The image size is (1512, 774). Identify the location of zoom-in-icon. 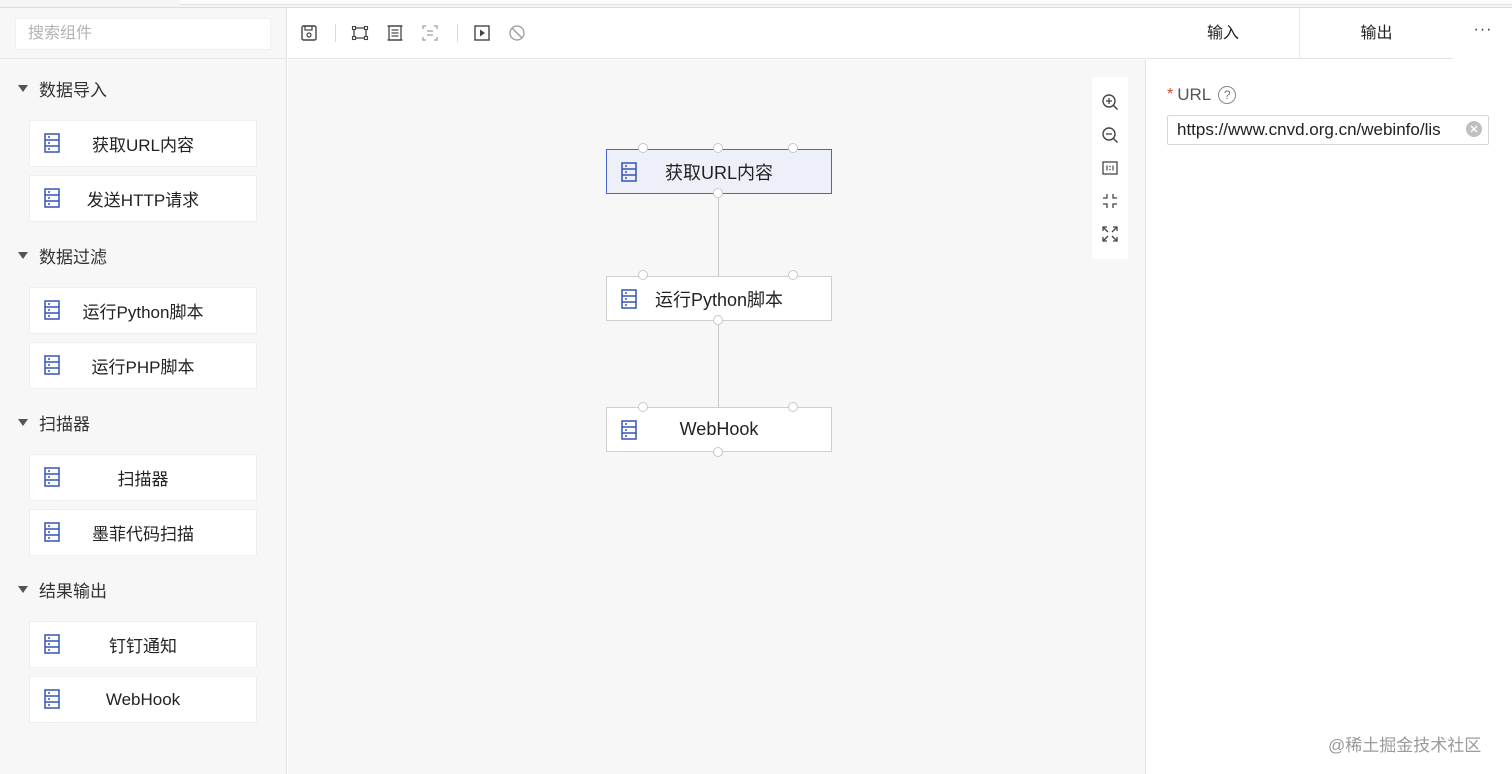
(1110, 102).